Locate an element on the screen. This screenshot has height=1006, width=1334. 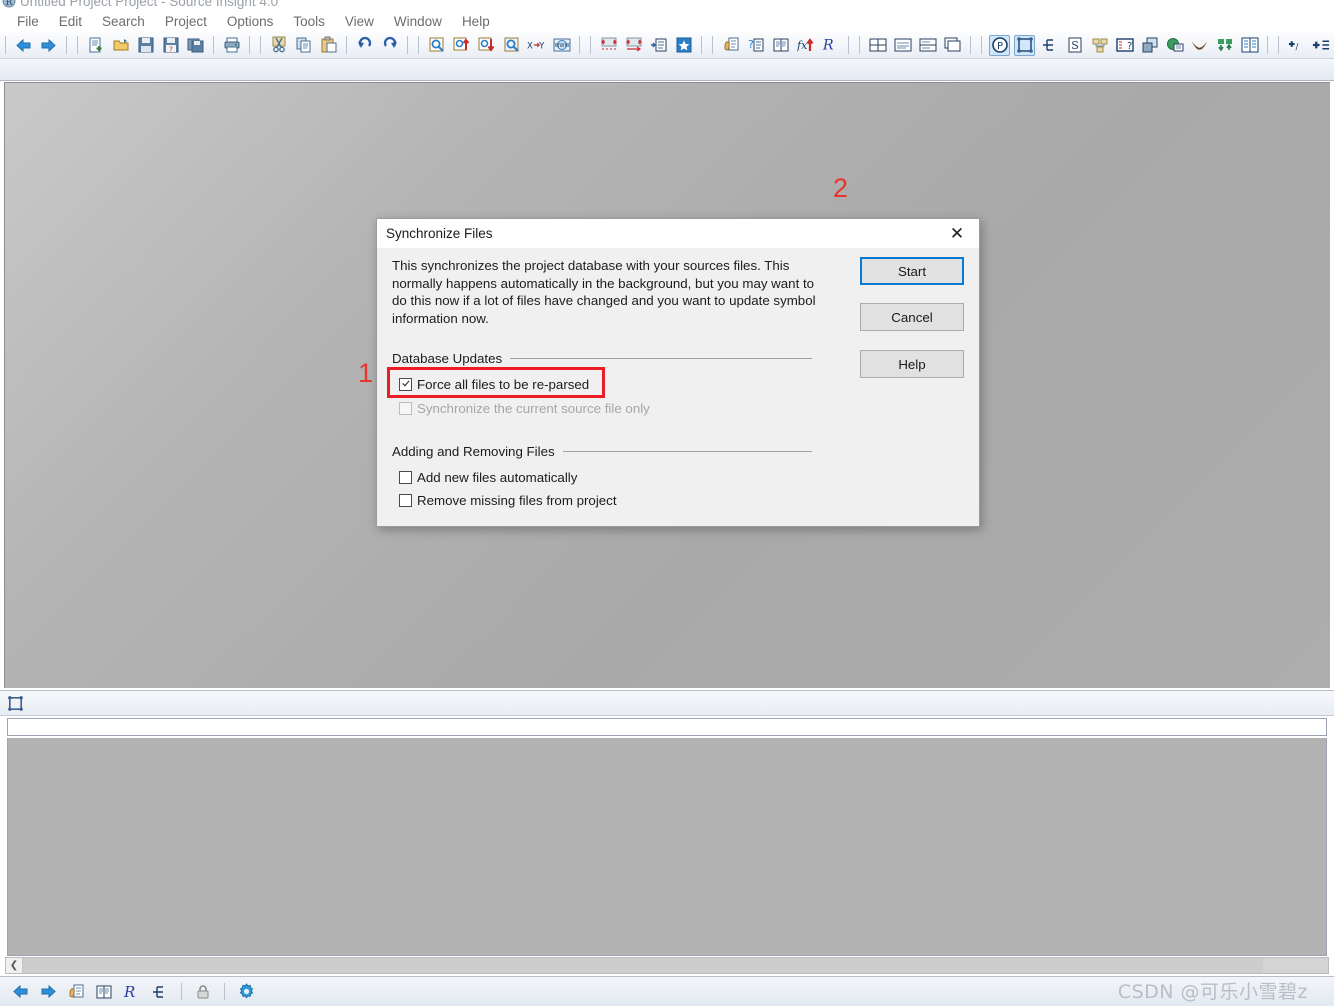
menu-item-edit: Edit is located at coordinates (70, 22).